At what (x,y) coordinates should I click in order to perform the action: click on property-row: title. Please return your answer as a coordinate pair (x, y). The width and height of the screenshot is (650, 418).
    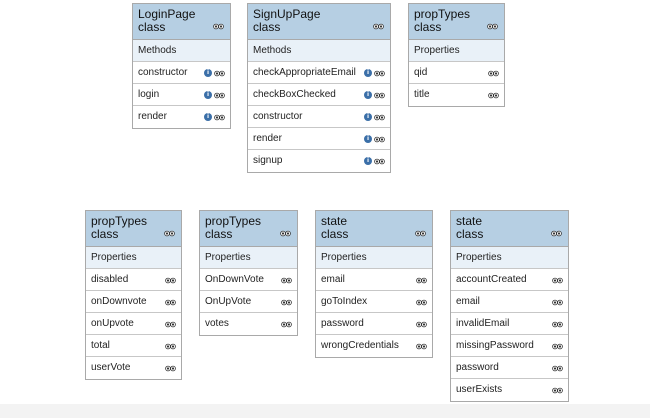
    Looking at the image, I should click on (456, 95).